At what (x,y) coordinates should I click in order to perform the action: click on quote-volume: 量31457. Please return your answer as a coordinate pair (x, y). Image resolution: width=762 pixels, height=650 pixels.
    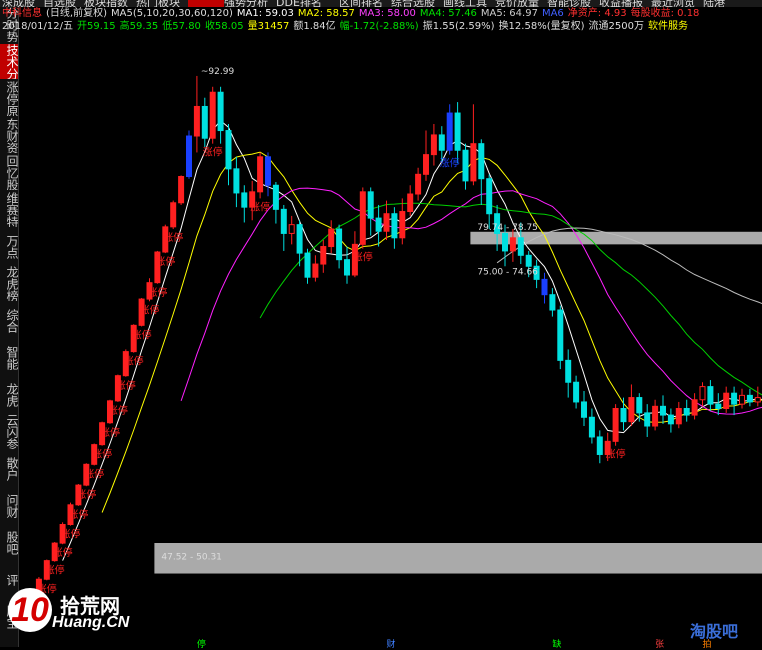
    Looking at the image, I should click on (268, 26).